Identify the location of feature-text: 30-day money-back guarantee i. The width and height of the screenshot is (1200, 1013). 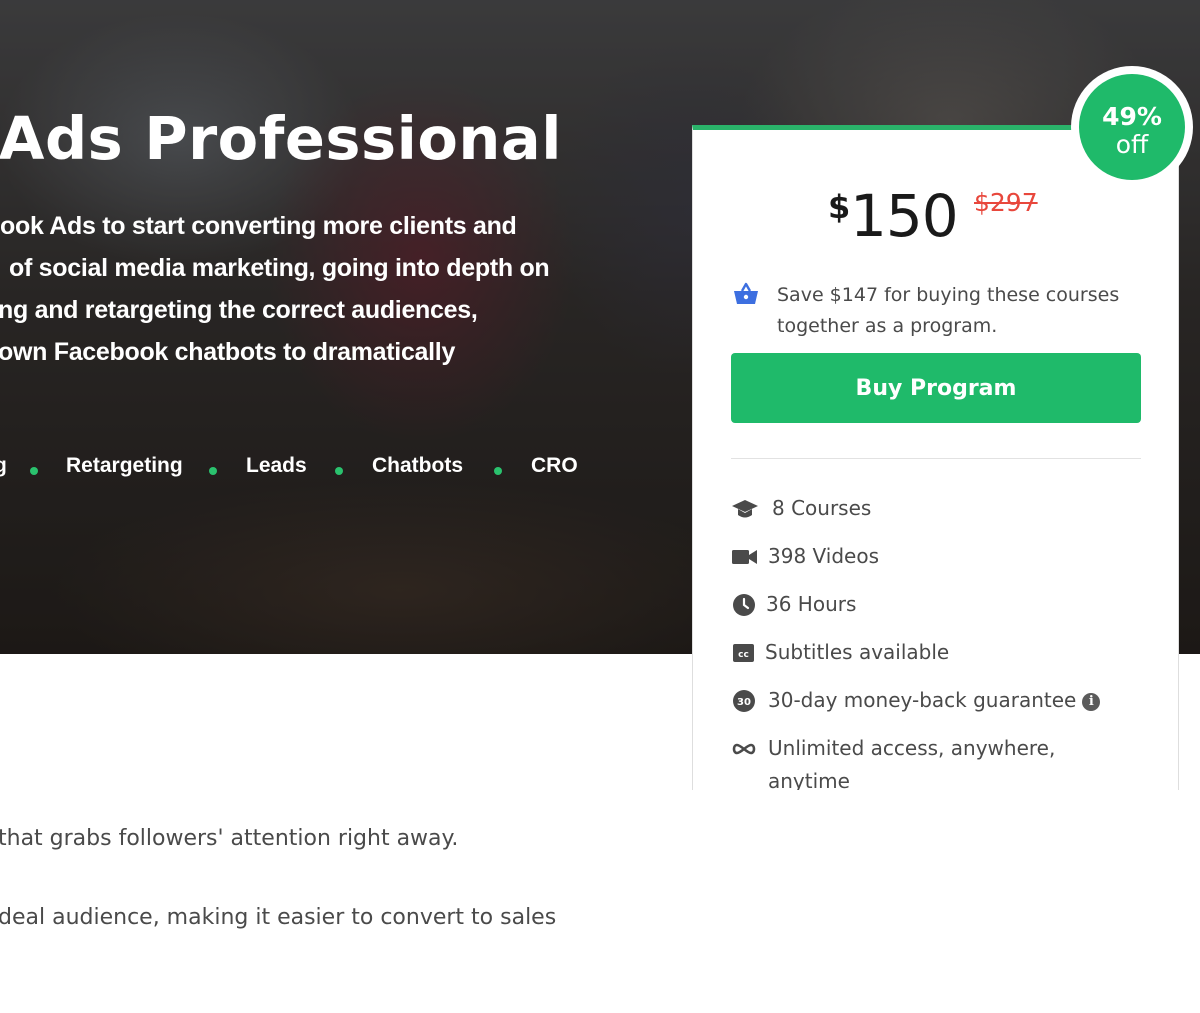
(934, 700).